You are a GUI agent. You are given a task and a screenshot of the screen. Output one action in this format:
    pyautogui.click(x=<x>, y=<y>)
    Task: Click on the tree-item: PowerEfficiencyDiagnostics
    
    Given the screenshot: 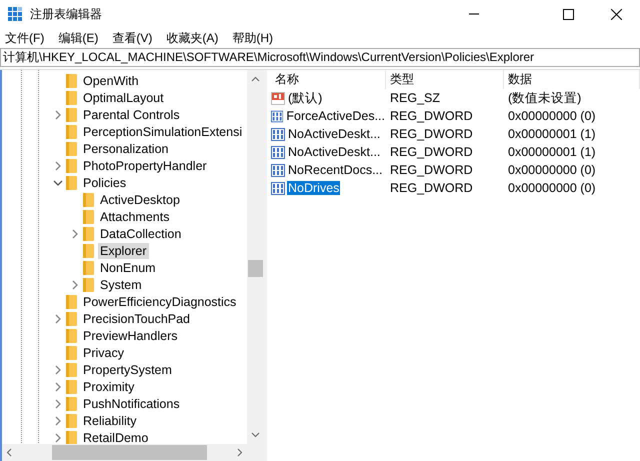 What is the action you would take?
    pyautogui.click(x=159, y=302)
    